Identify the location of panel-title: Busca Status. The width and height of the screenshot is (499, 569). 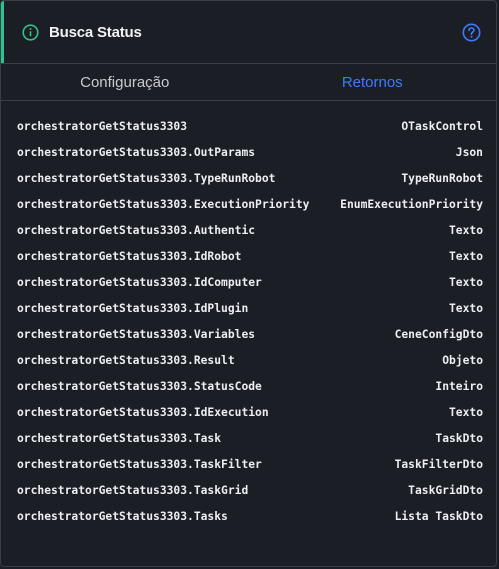
(95, 32).